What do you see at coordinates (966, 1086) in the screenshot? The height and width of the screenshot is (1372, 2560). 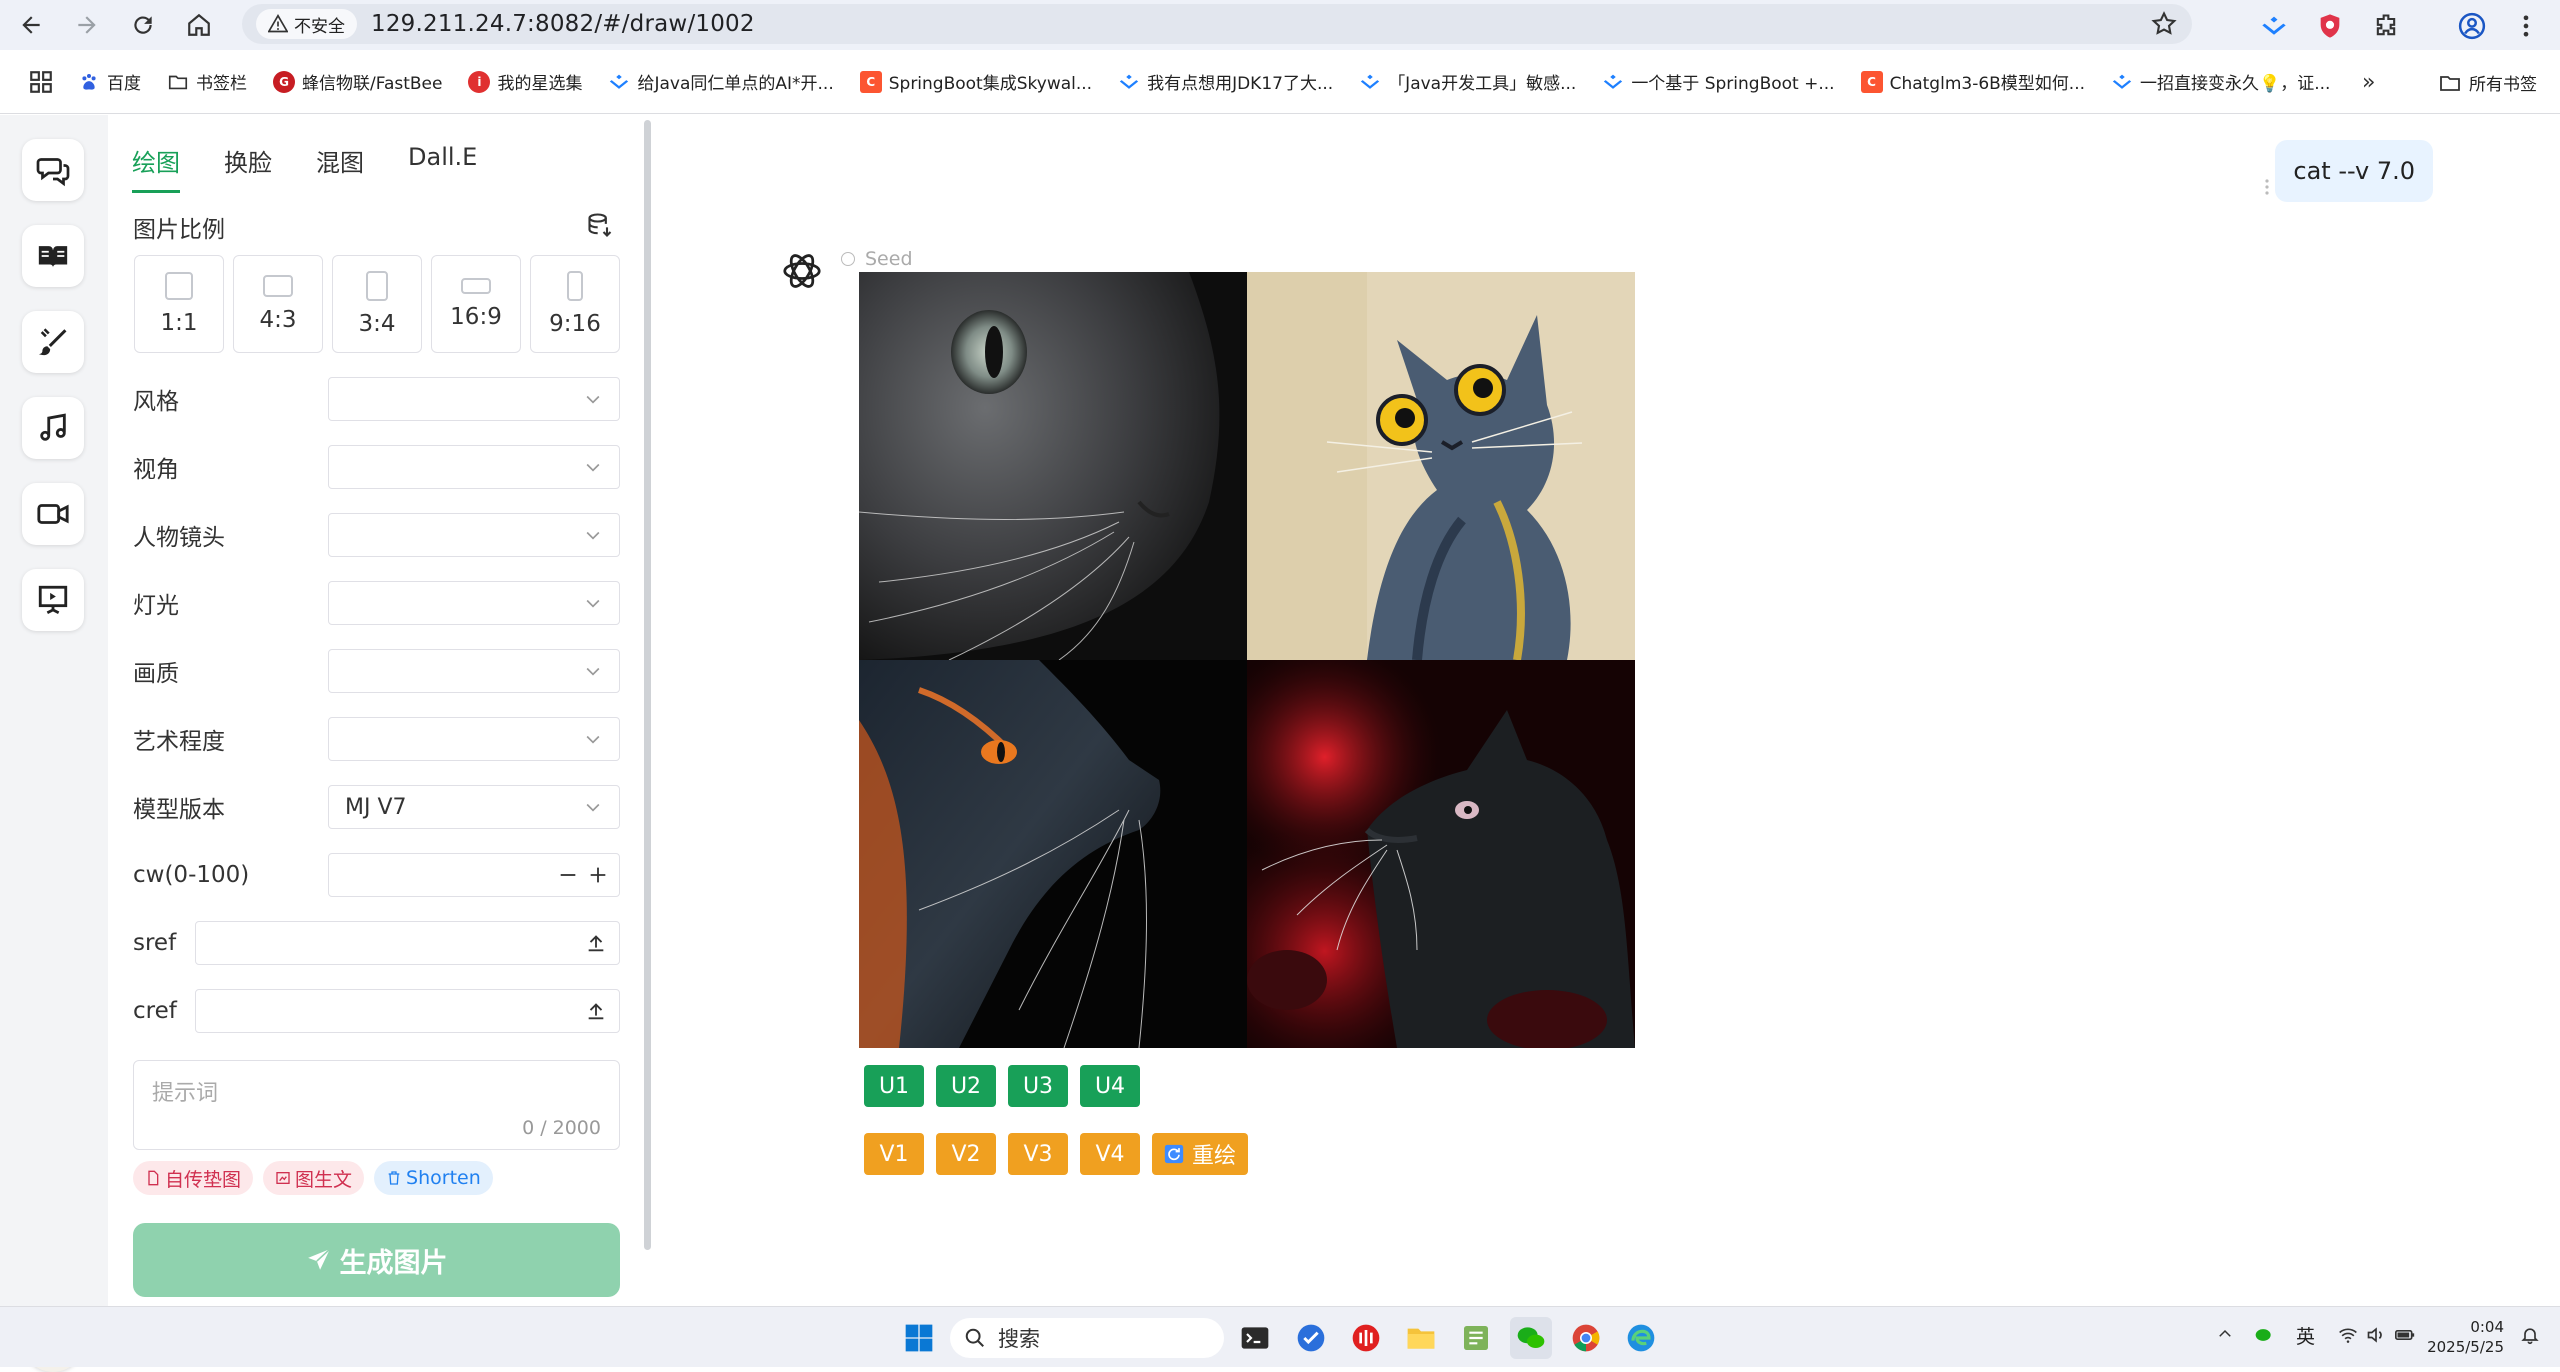 I see `upscale-2-button: U2` at bounding box center [966, 1086].